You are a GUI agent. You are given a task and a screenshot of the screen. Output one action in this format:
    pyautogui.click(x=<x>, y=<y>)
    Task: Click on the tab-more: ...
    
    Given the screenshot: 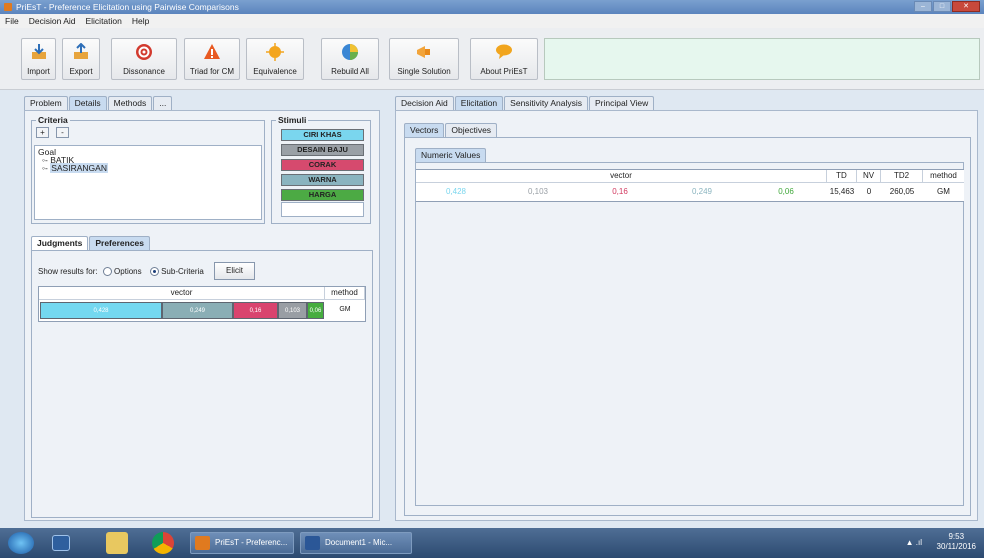 What is the action you would take?
    pyautogui.click(x=163, y=103)
    